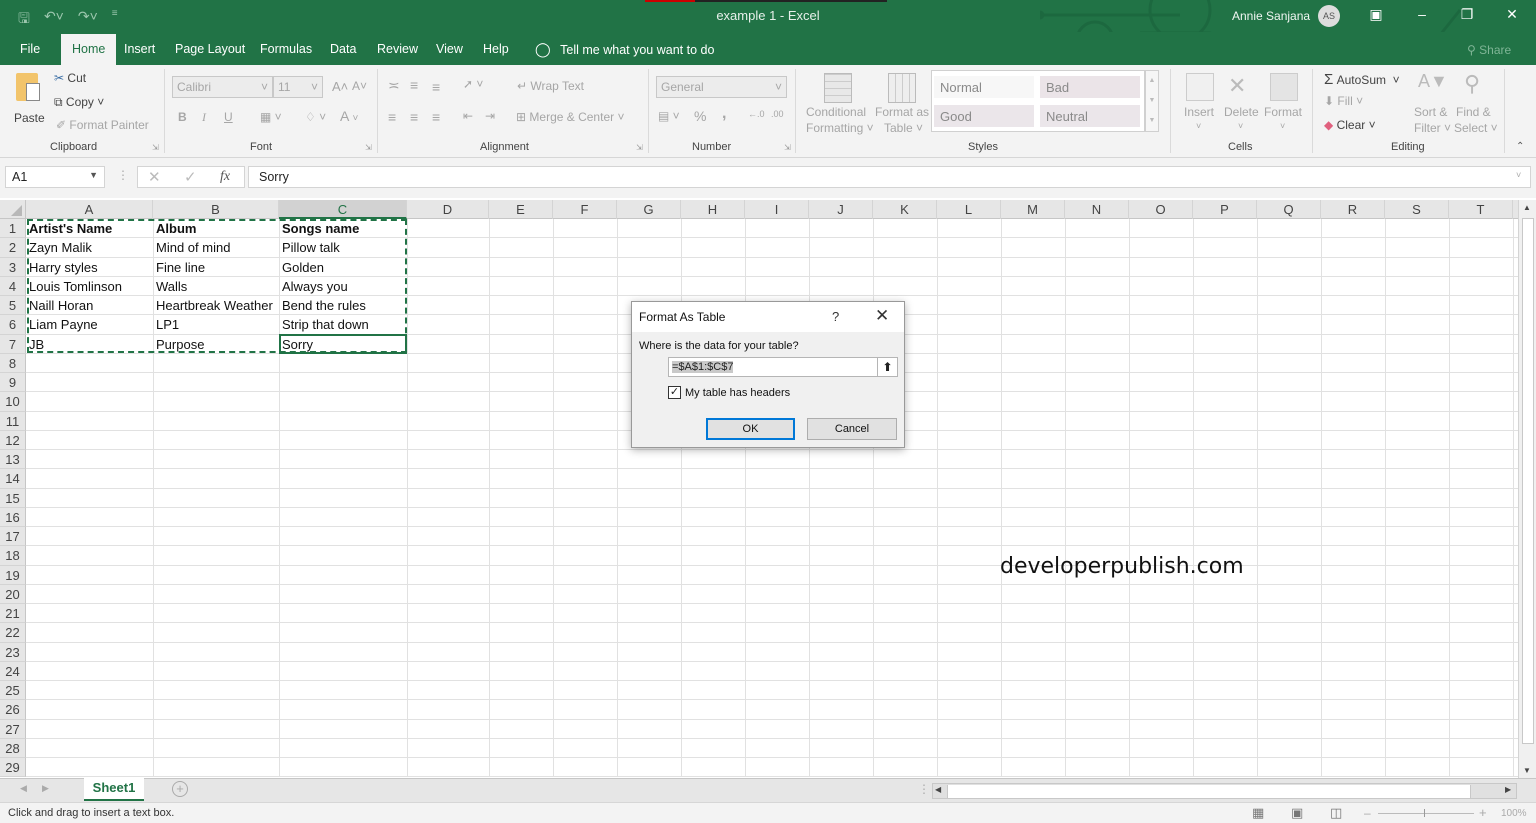  Describe the element at coordinates (13, 363) in the screenshot. I see `row-header-8: 8` at that location.